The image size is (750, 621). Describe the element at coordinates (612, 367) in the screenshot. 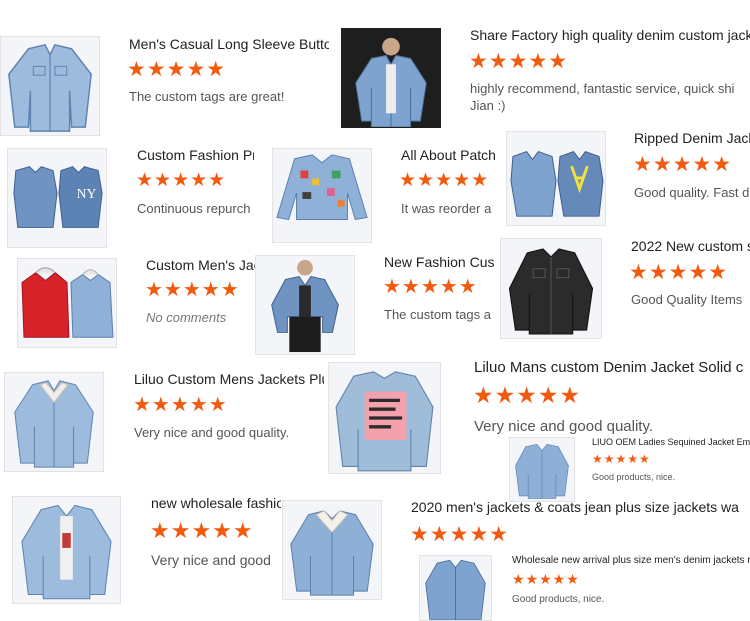

I see `review-title: Liluo Mans custom Denim Jacket Solid c` at that location.